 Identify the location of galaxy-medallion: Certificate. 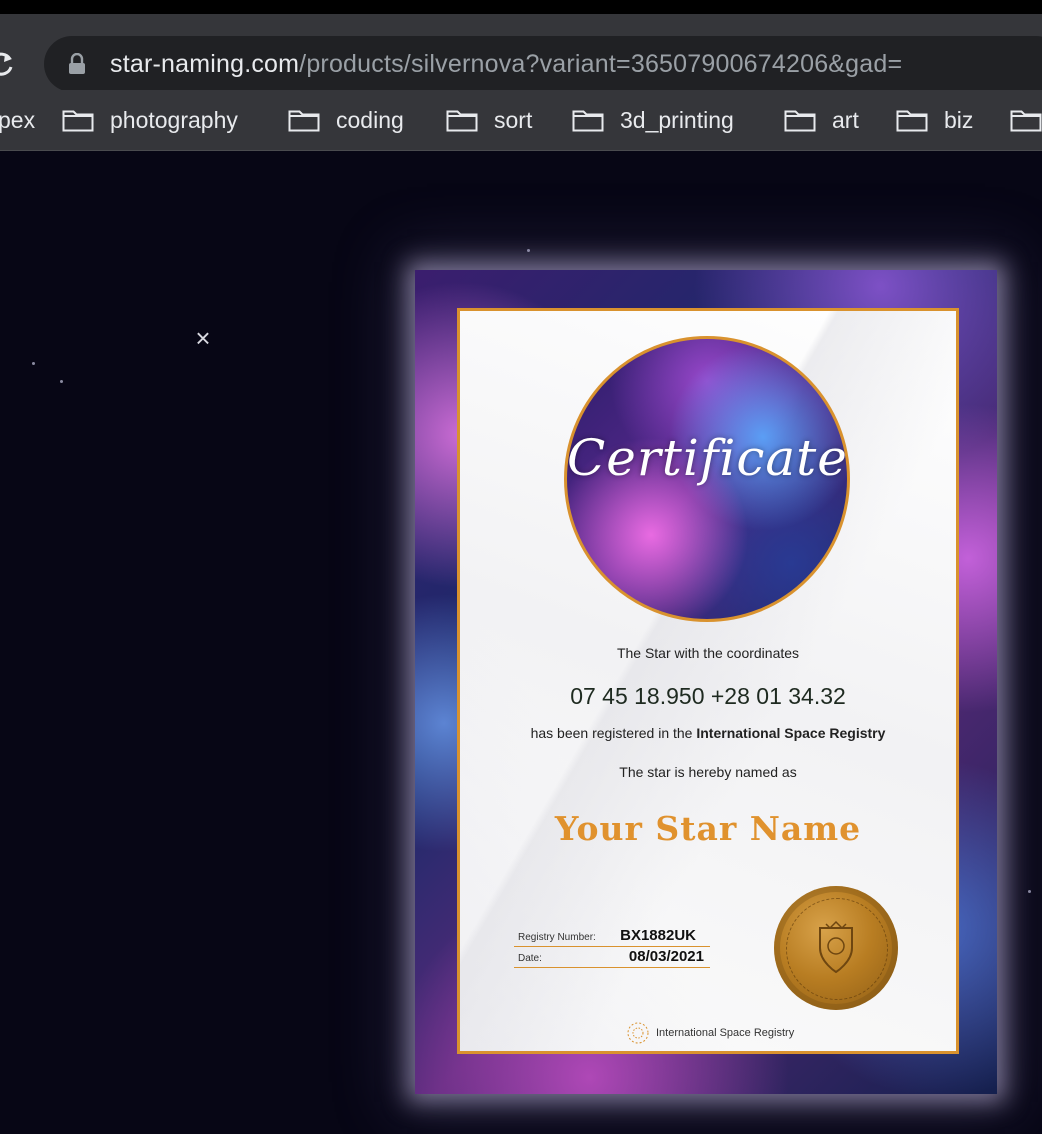
(707, 479).